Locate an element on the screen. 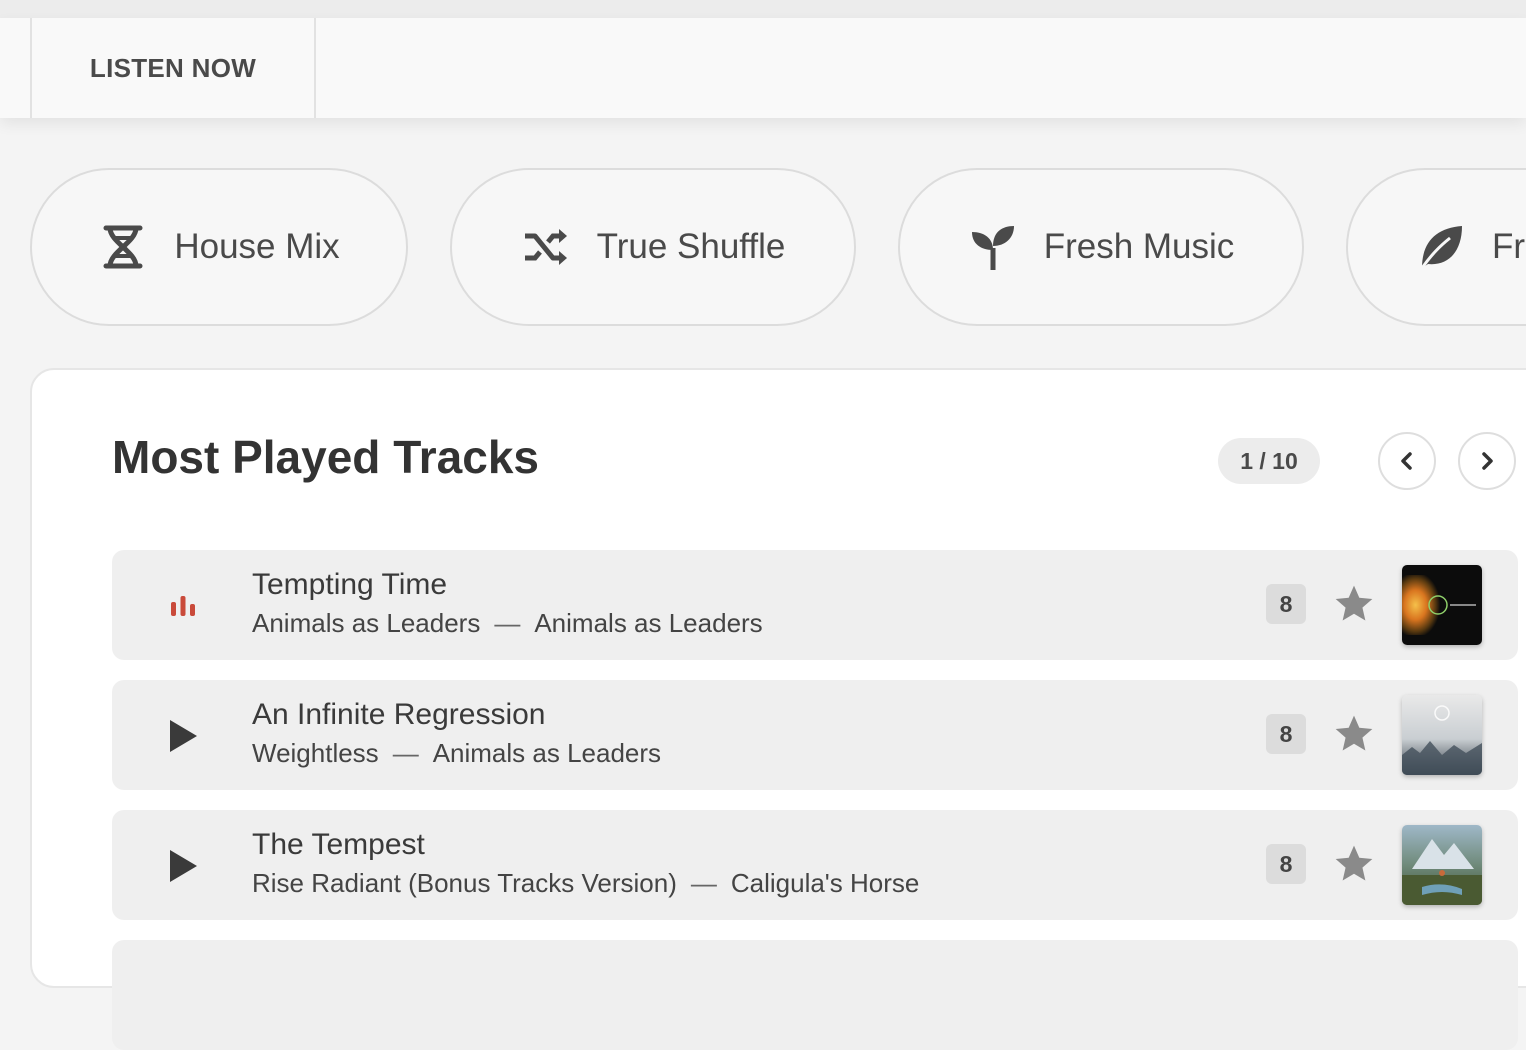 The image size is (1526, 1050). track-artist: Caligula's Horse is located at coordinates (825, 883).